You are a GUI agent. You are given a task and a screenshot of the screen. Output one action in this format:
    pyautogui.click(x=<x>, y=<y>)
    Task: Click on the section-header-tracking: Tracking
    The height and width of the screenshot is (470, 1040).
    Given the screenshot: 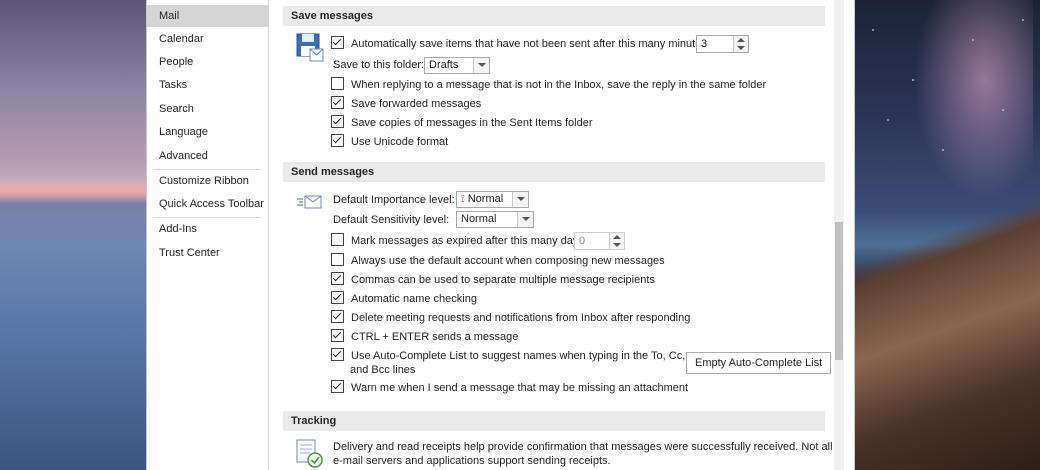 What is the action you would take?
    pyautogui.click(x=554, y=421)
    